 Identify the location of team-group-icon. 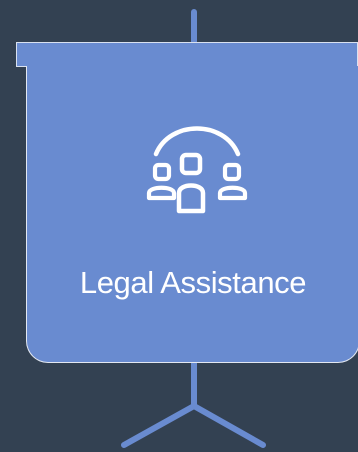
(197, 170).